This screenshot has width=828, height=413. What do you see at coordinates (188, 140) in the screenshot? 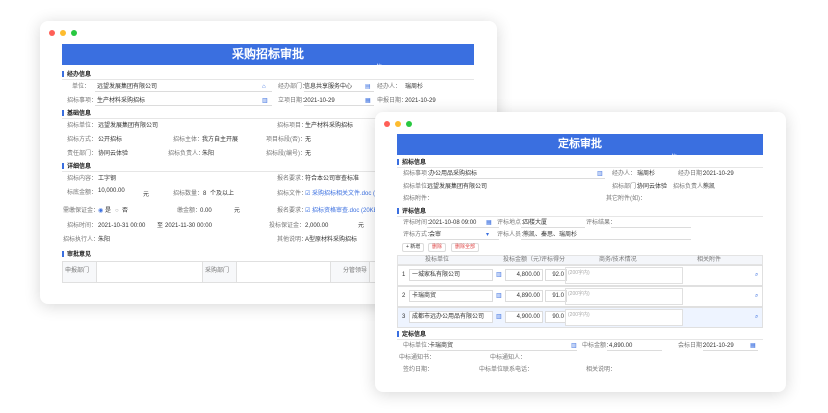
I see `bid-subject-label: 招标主体：` at bounding box center [188, 140].